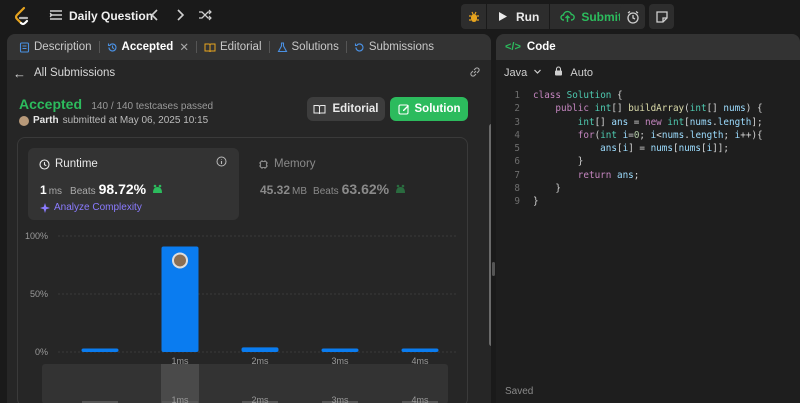  Describe the element at coordinates (19, 73) in the screenshot. I see `arrow-left-icon: ←` at that location.